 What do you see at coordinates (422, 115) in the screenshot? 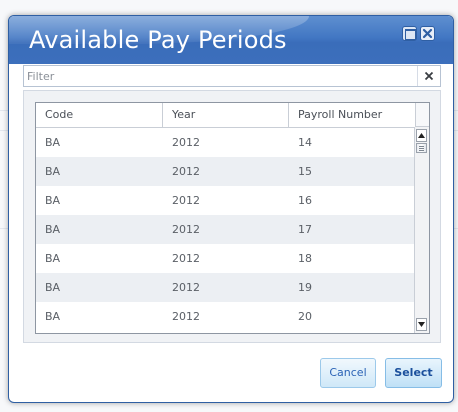
I see `header-corner` at bounding box center [422, 115].